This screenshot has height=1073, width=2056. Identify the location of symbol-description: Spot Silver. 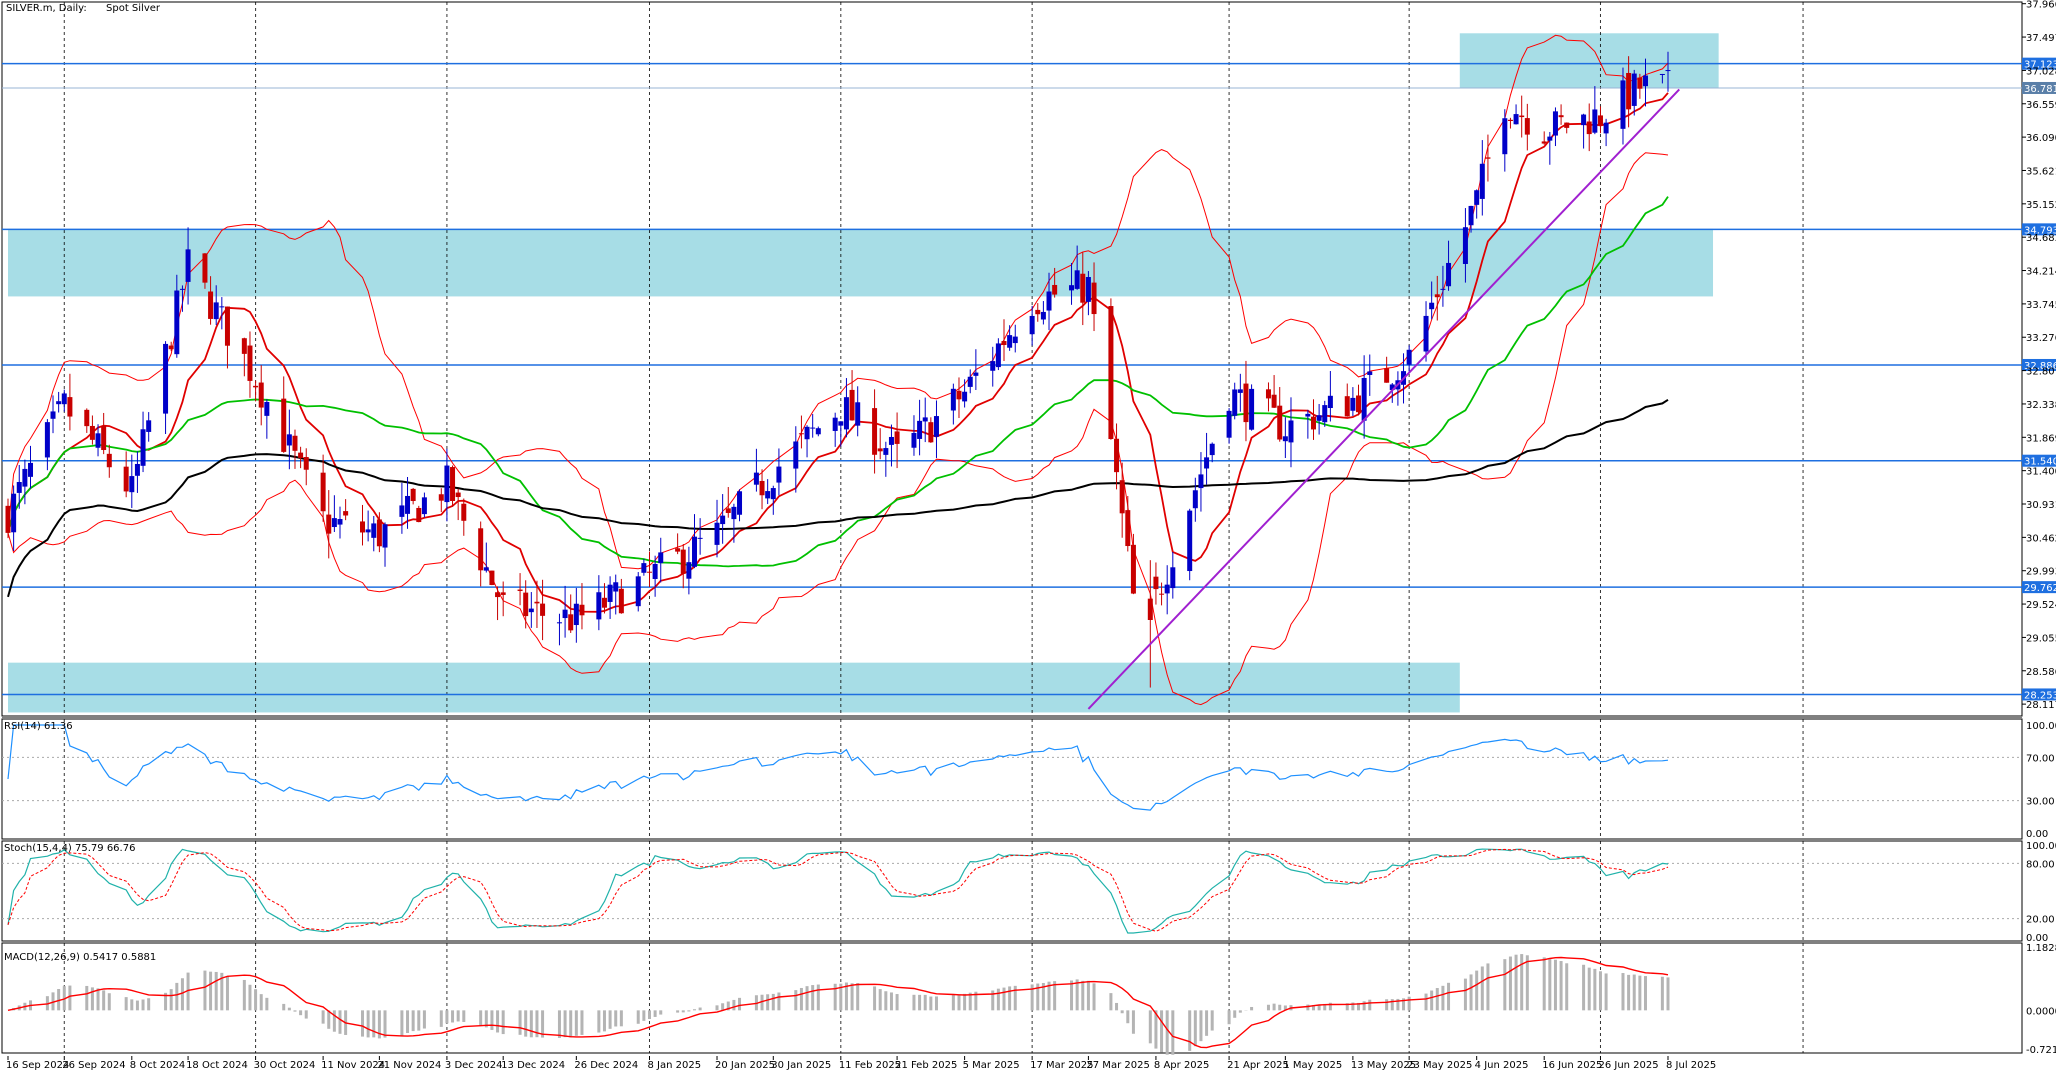
(133, 8).